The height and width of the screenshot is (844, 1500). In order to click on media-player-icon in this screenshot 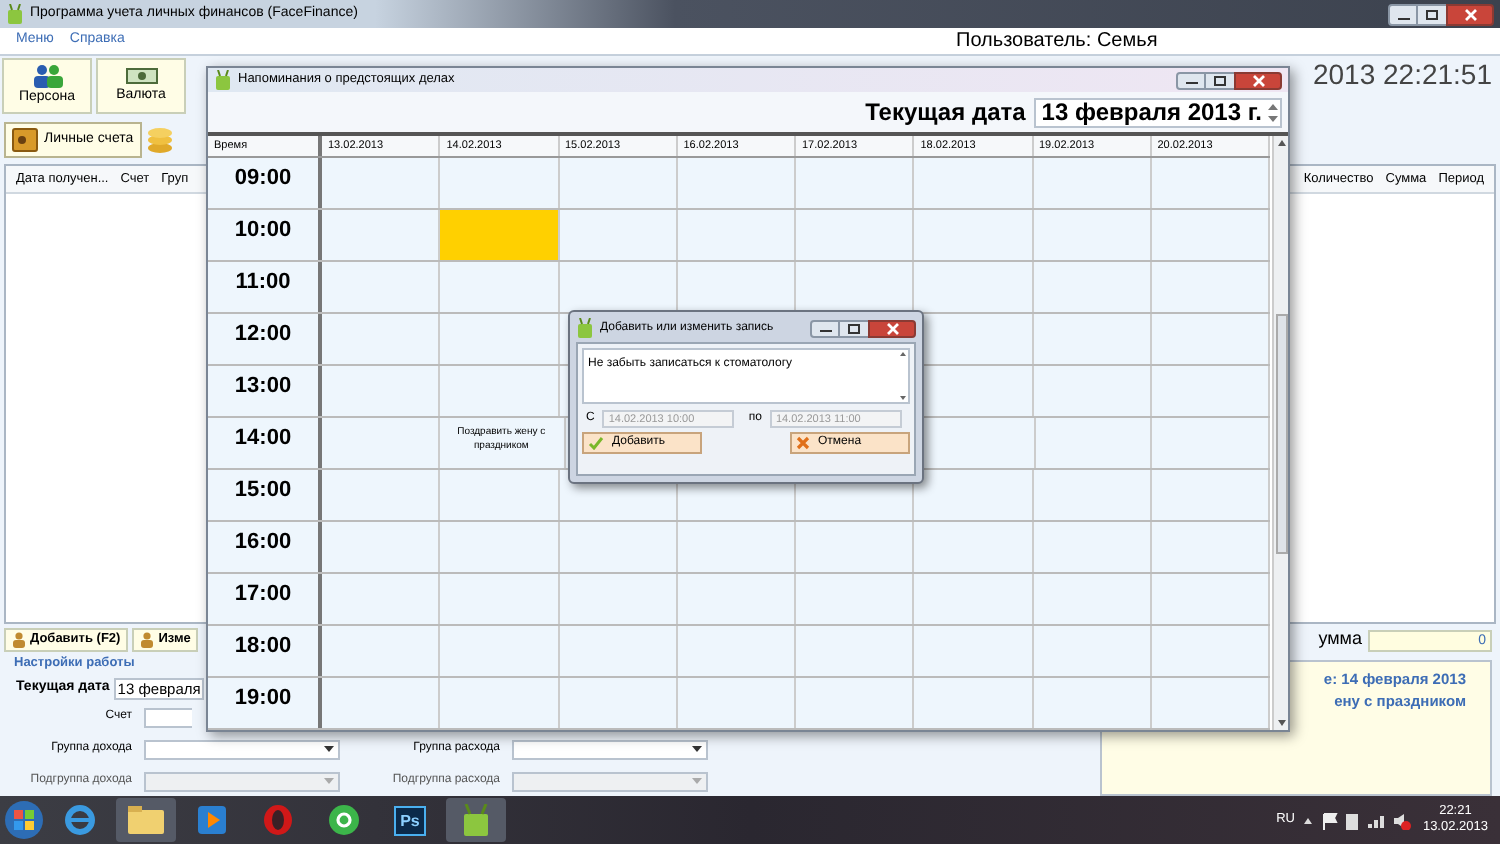, I will do `click(212, 820)`.